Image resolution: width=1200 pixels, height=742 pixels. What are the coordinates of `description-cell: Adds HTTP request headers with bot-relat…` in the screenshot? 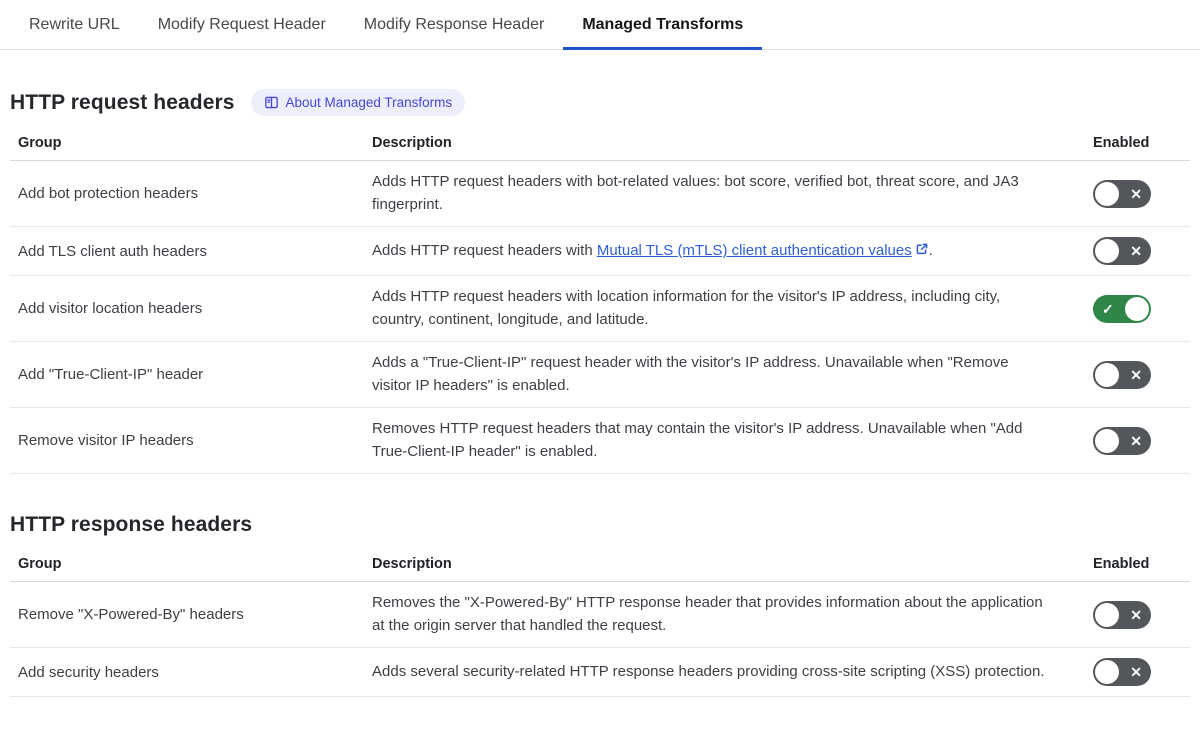 It's located at (724, 193).